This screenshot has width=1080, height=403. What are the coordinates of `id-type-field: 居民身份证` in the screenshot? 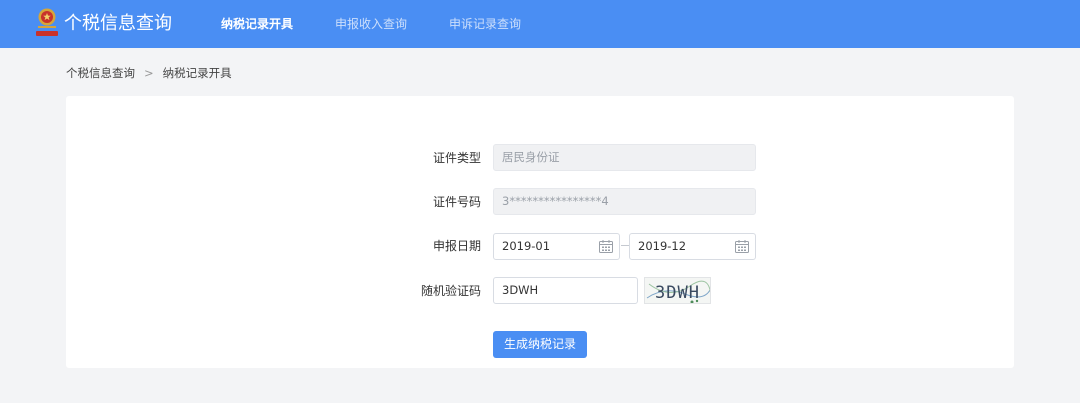 It's located at (624, 157).